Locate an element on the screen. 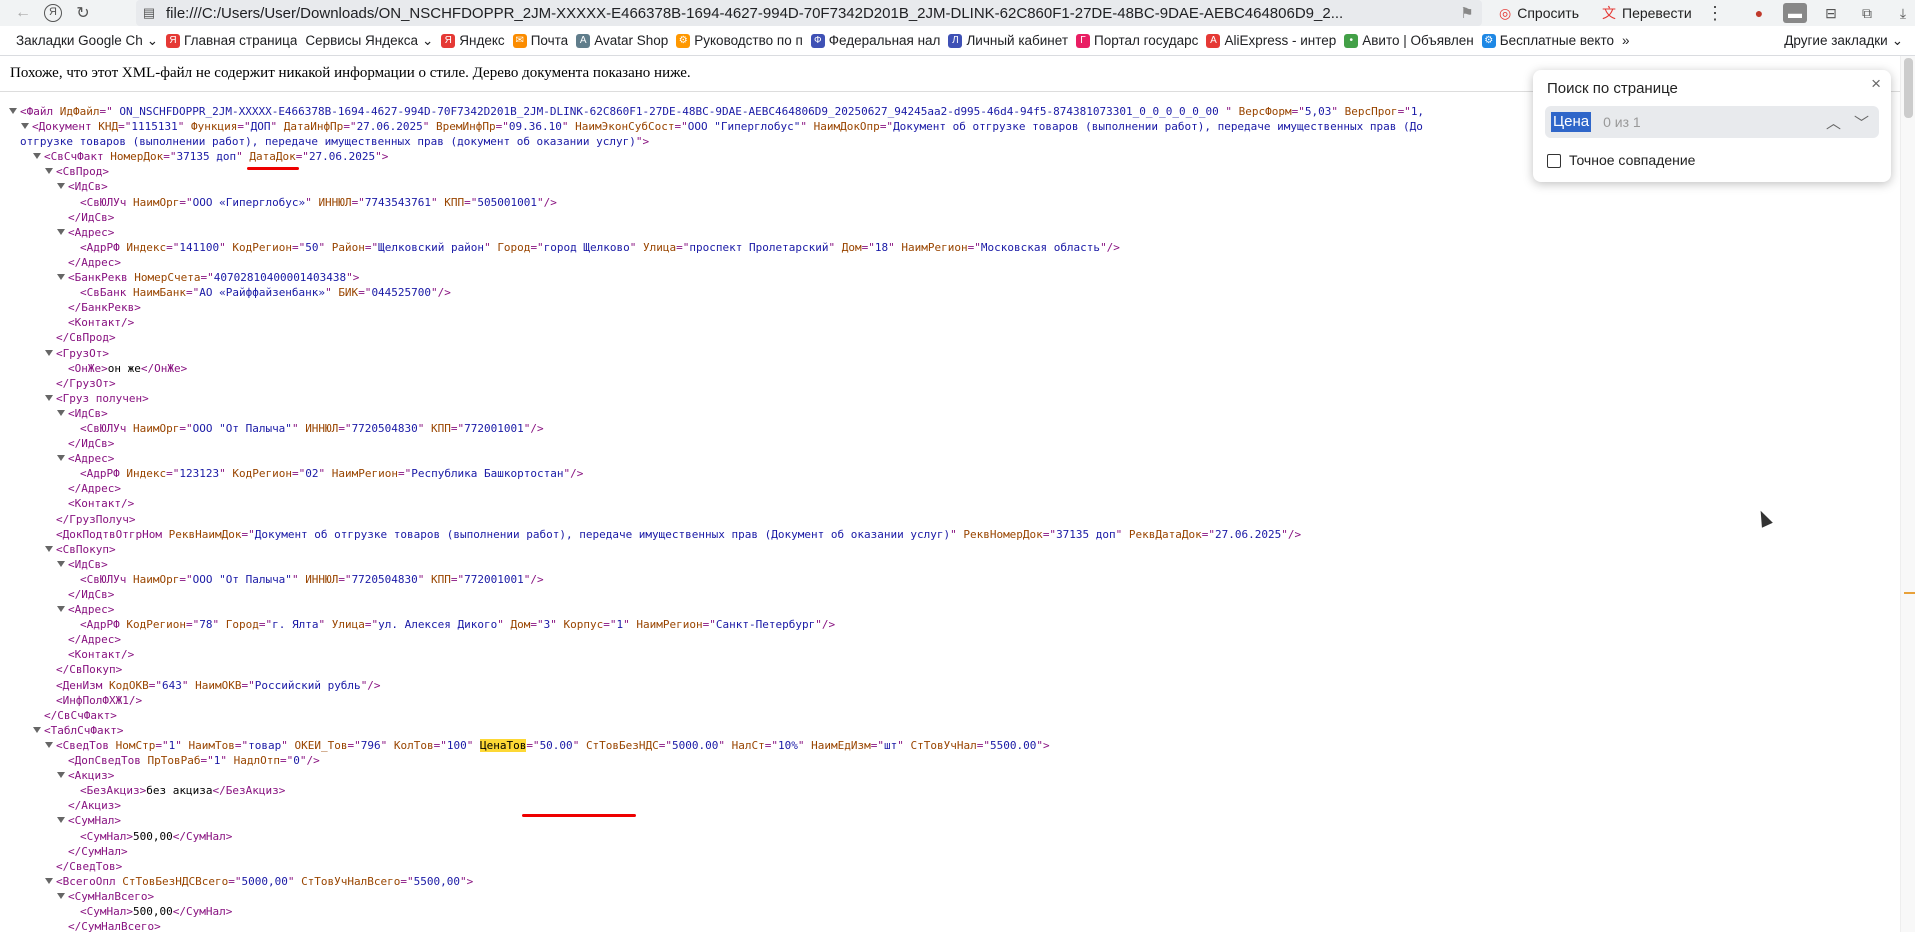 The width and height of the screenshot is (1915, 932). bookmarks-folder: Закладки Google Ch ⌄ is located at coordinates (87, 41).